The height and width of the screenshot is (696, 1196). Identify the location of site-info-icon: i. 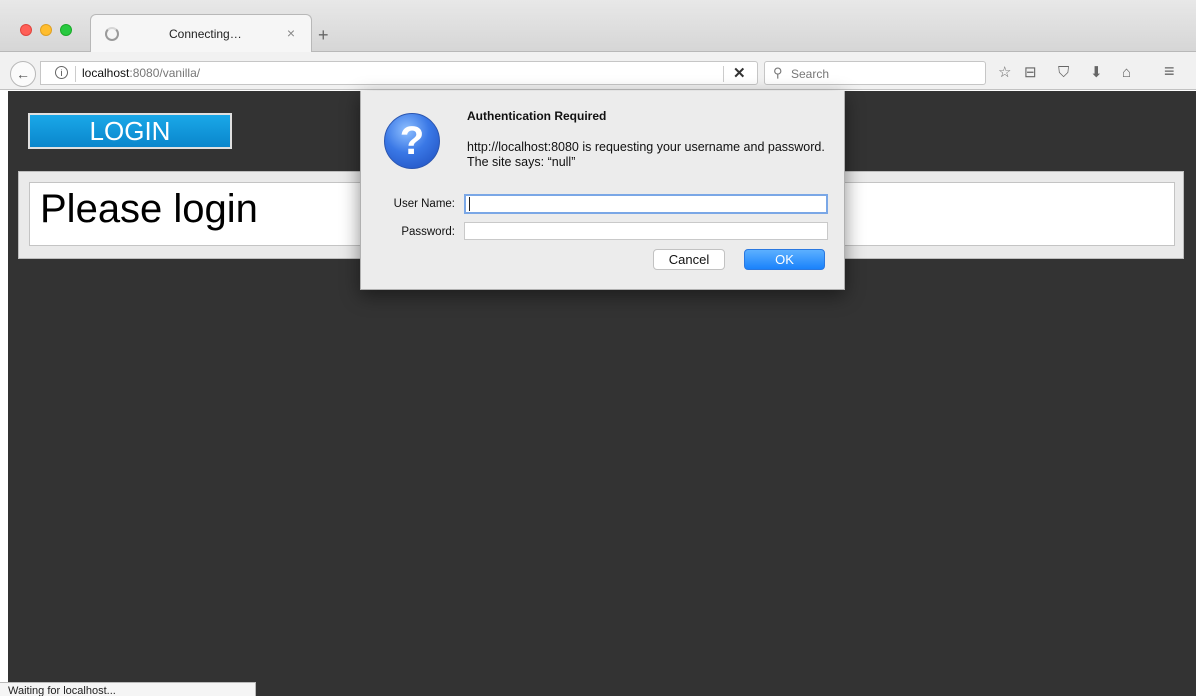
(61, 72).